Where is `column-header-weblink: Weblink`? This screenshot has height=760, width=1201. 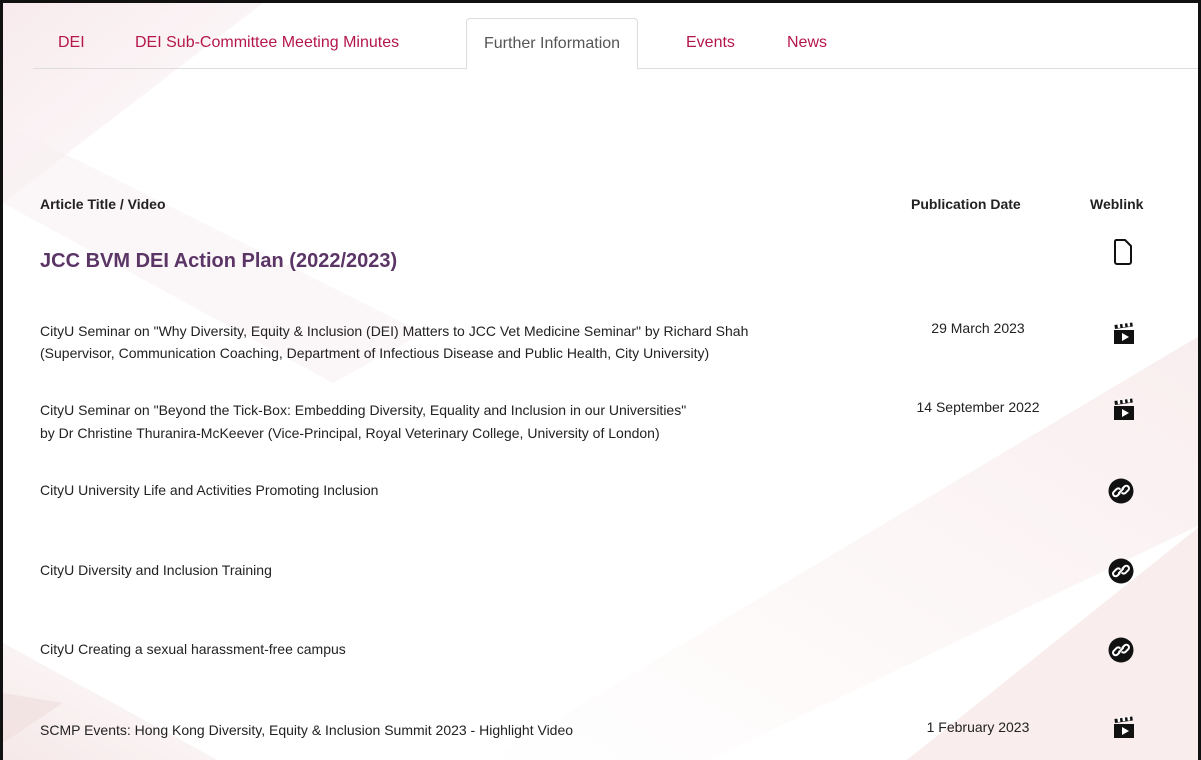
column-header-weblink: Weblink is located at coordinates (1117, 204).